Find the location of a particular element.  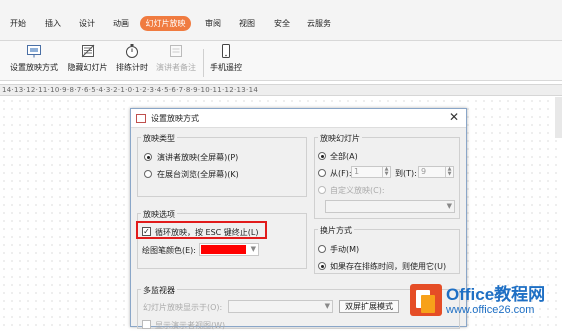

tab-cloud-service: 云服务 is located at coordinates (319, 23).